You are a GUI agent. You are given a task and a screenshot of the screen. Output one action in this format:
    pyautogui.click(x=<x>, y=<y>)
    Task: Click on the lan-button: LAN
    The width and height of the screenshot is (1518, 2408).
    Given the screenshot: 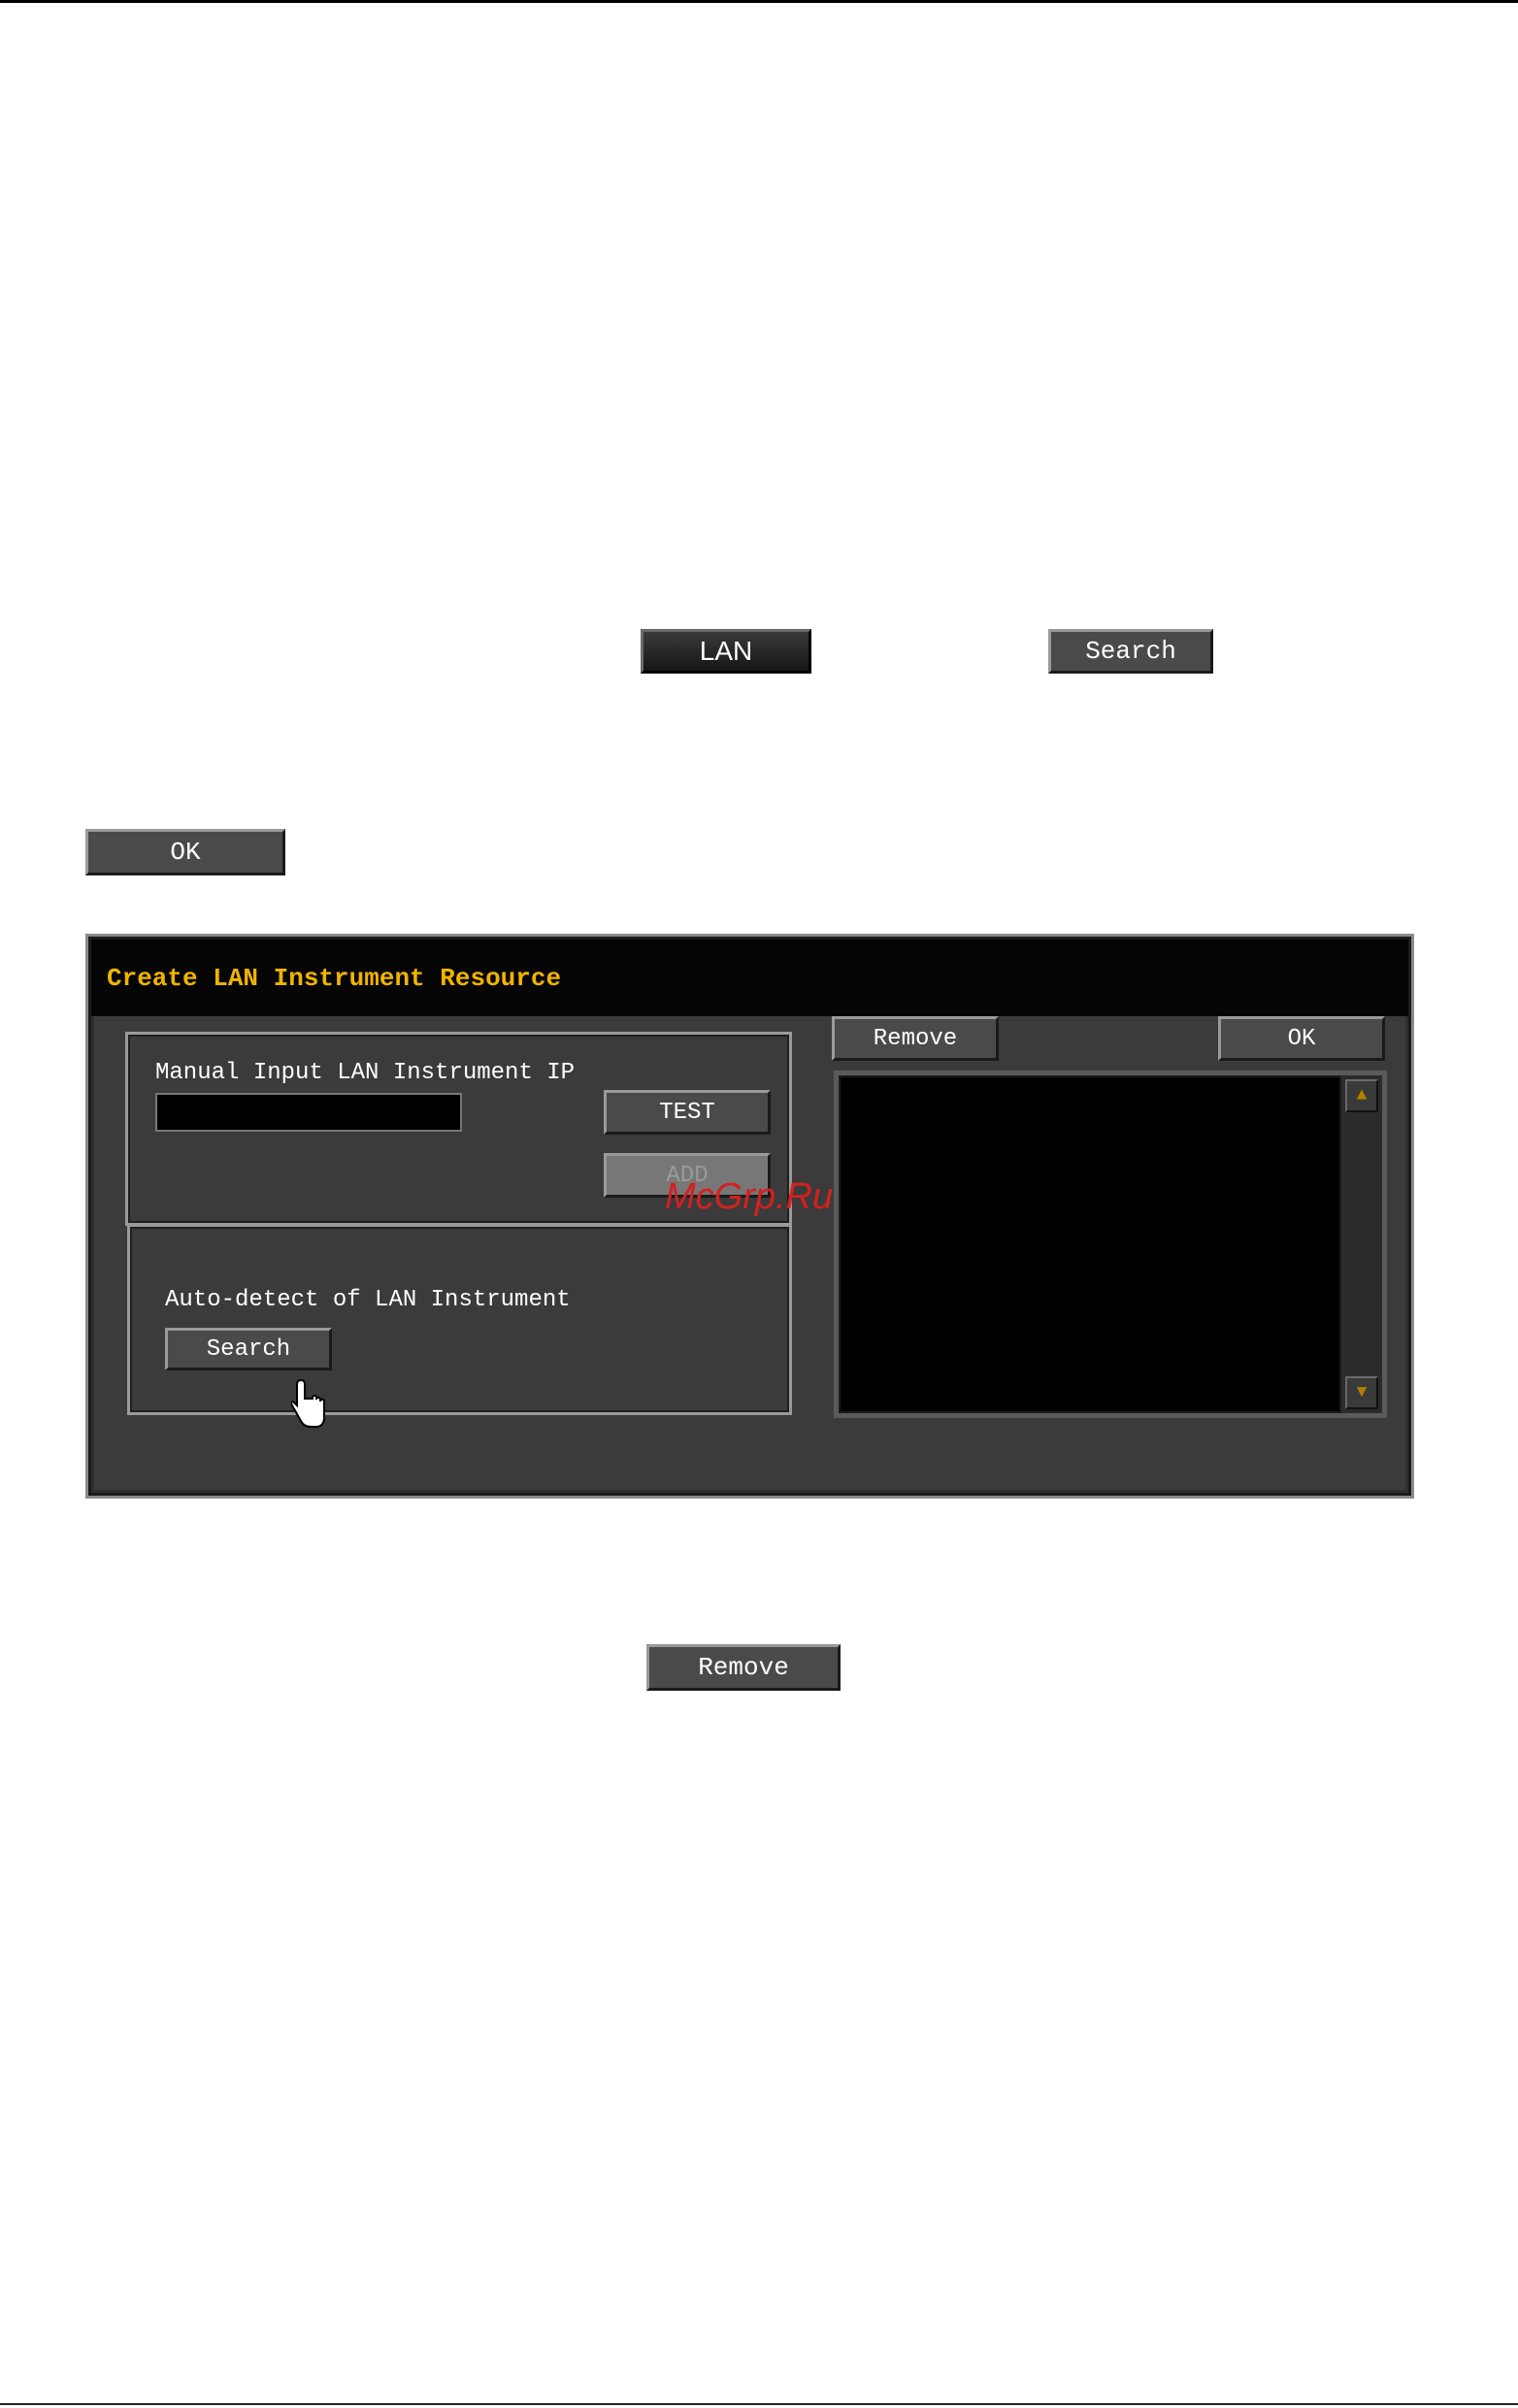 What is the action you would take?
    pyautogui.click(x=726, y=651)
    